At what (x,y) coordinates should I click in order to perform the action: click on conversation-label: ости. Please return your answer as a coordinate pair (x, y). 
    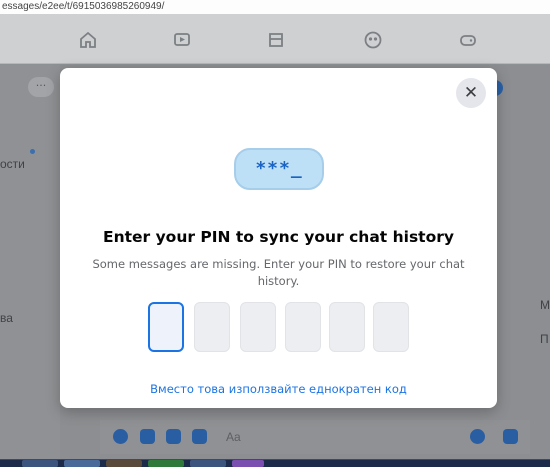
    Looking at the image, I should click on (12, 164).